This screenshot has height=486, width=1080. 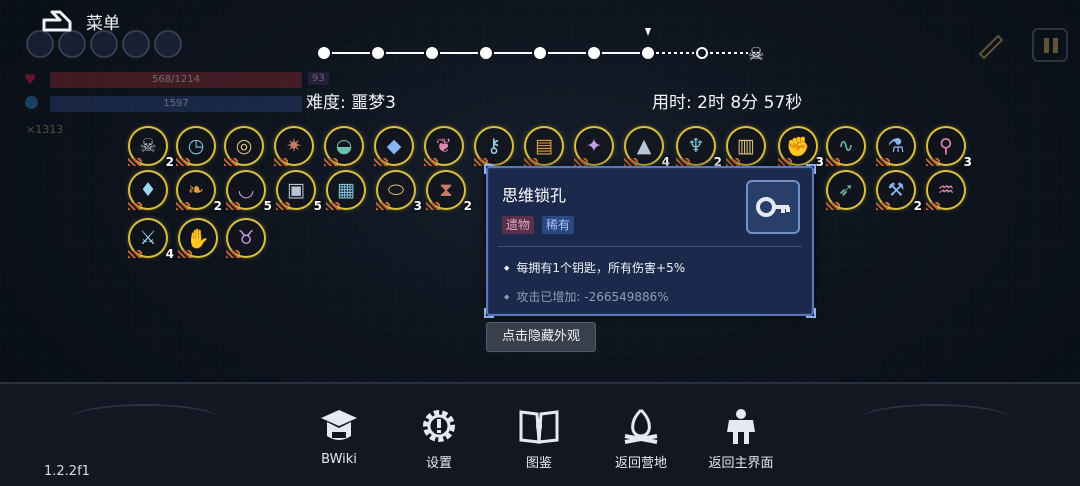 What do you see at coordinates (990, 45) in the screenshot?
I see `edit-icon` at bounding box center [990, 45].